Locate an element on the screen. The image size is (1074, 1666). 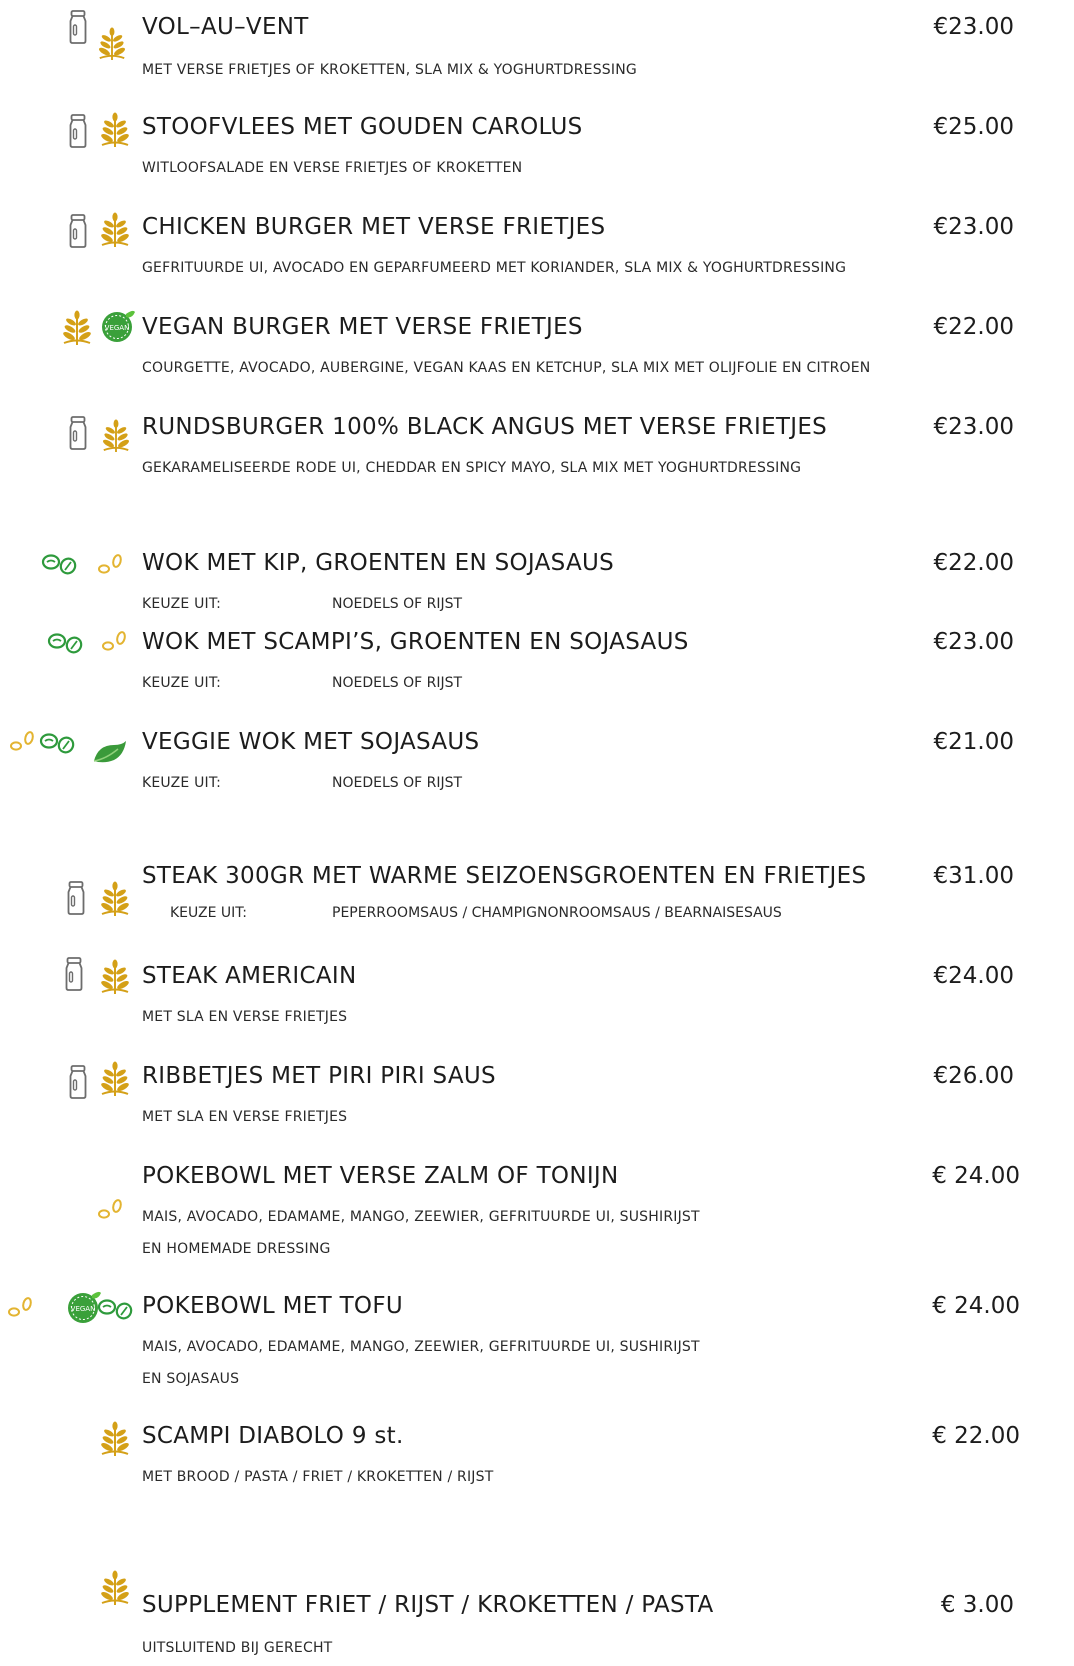
item-title: POKEBOWL MET VERSE ZALM OF TONIJN is located at coordinates (380, 1176).